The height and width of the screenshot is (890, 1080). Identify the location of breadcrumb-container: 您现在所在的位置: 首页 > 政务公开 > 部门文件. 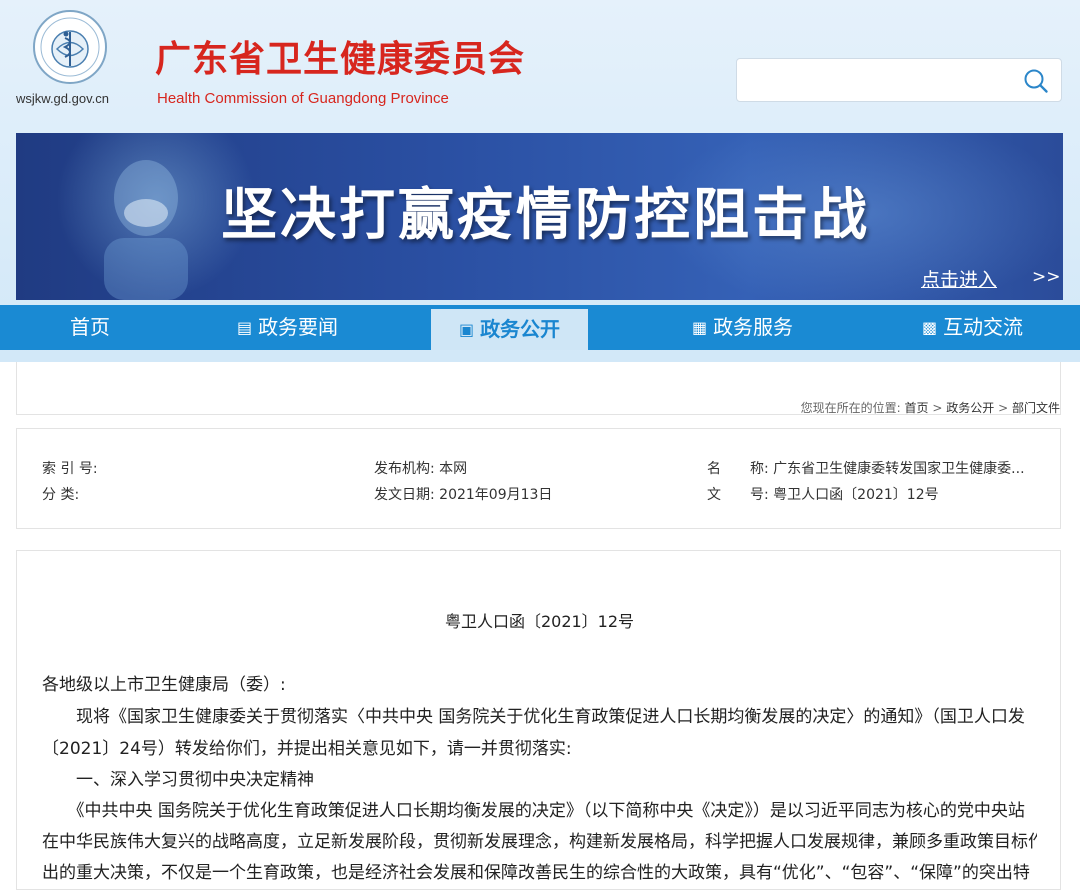
(538, 388).